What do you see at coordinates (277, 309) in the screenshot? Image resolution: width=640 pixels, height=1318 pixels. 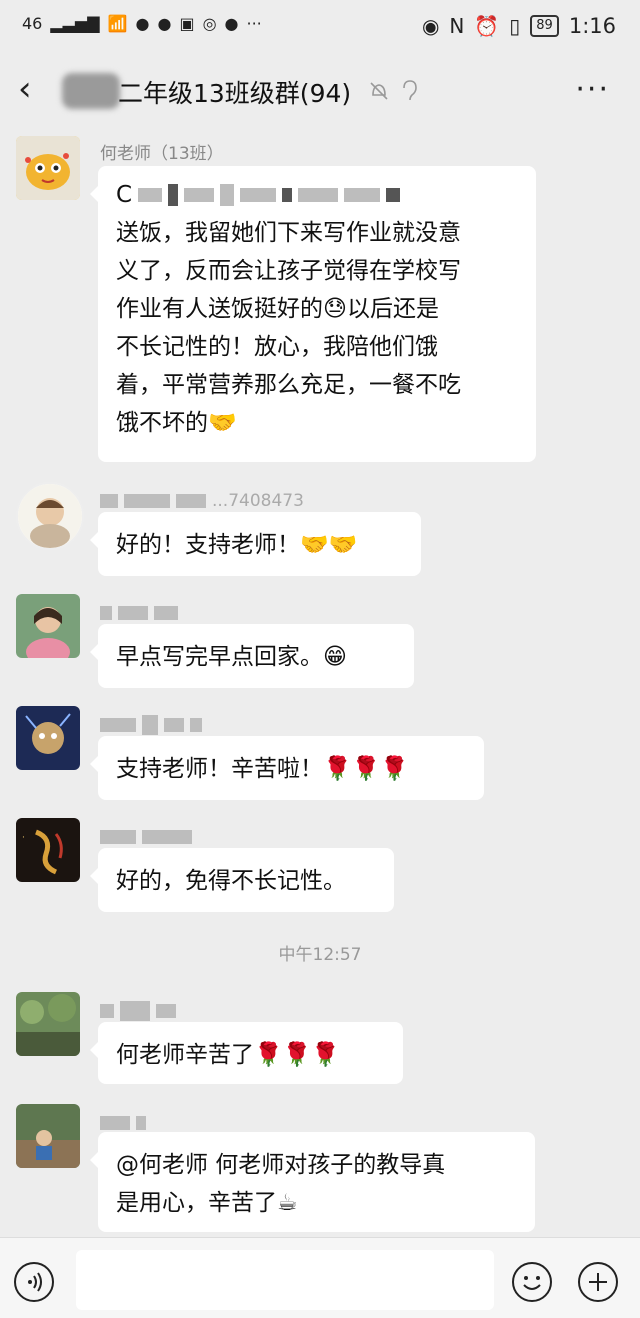 I see `message-text-line: 作业有人送饭挺好的😓以后还是` at bounding box center [277, 309].